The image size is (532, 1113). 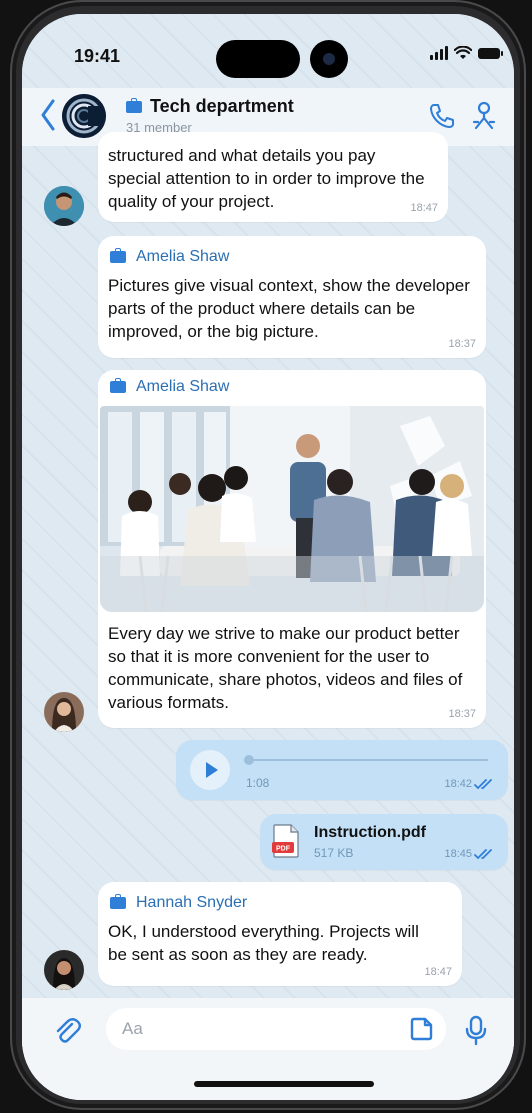 I want to click on voice-duration: 1:08, so click(x=258, y=783).